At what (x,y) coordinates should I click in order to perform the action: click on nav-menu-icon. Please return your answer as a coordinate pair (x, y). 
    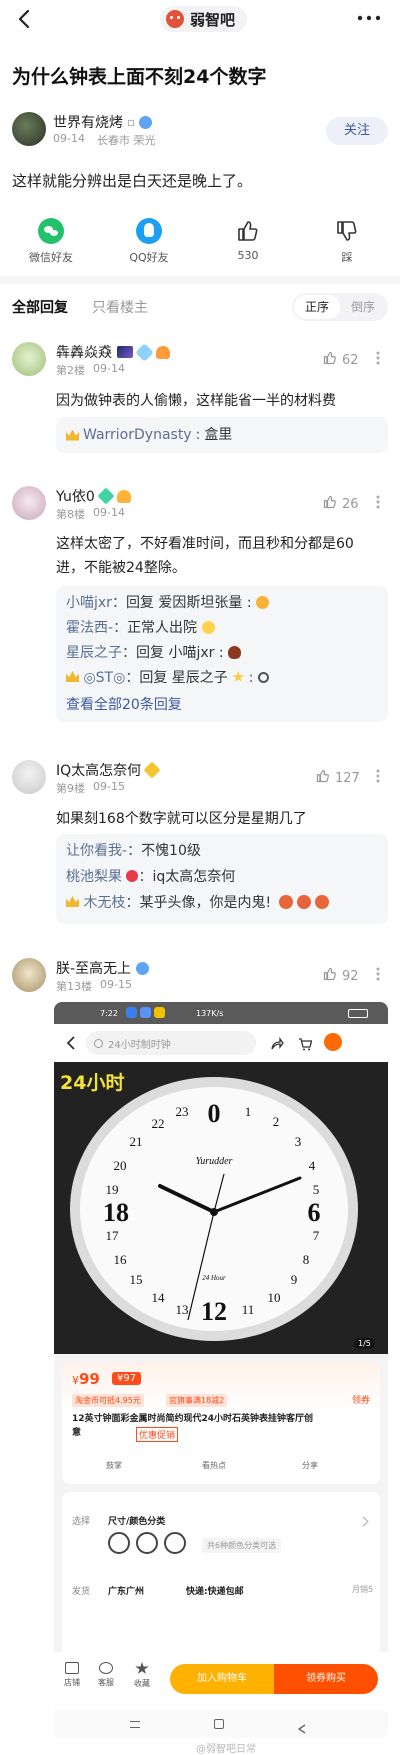
    Looking at the image, I should click on (135, 1724).